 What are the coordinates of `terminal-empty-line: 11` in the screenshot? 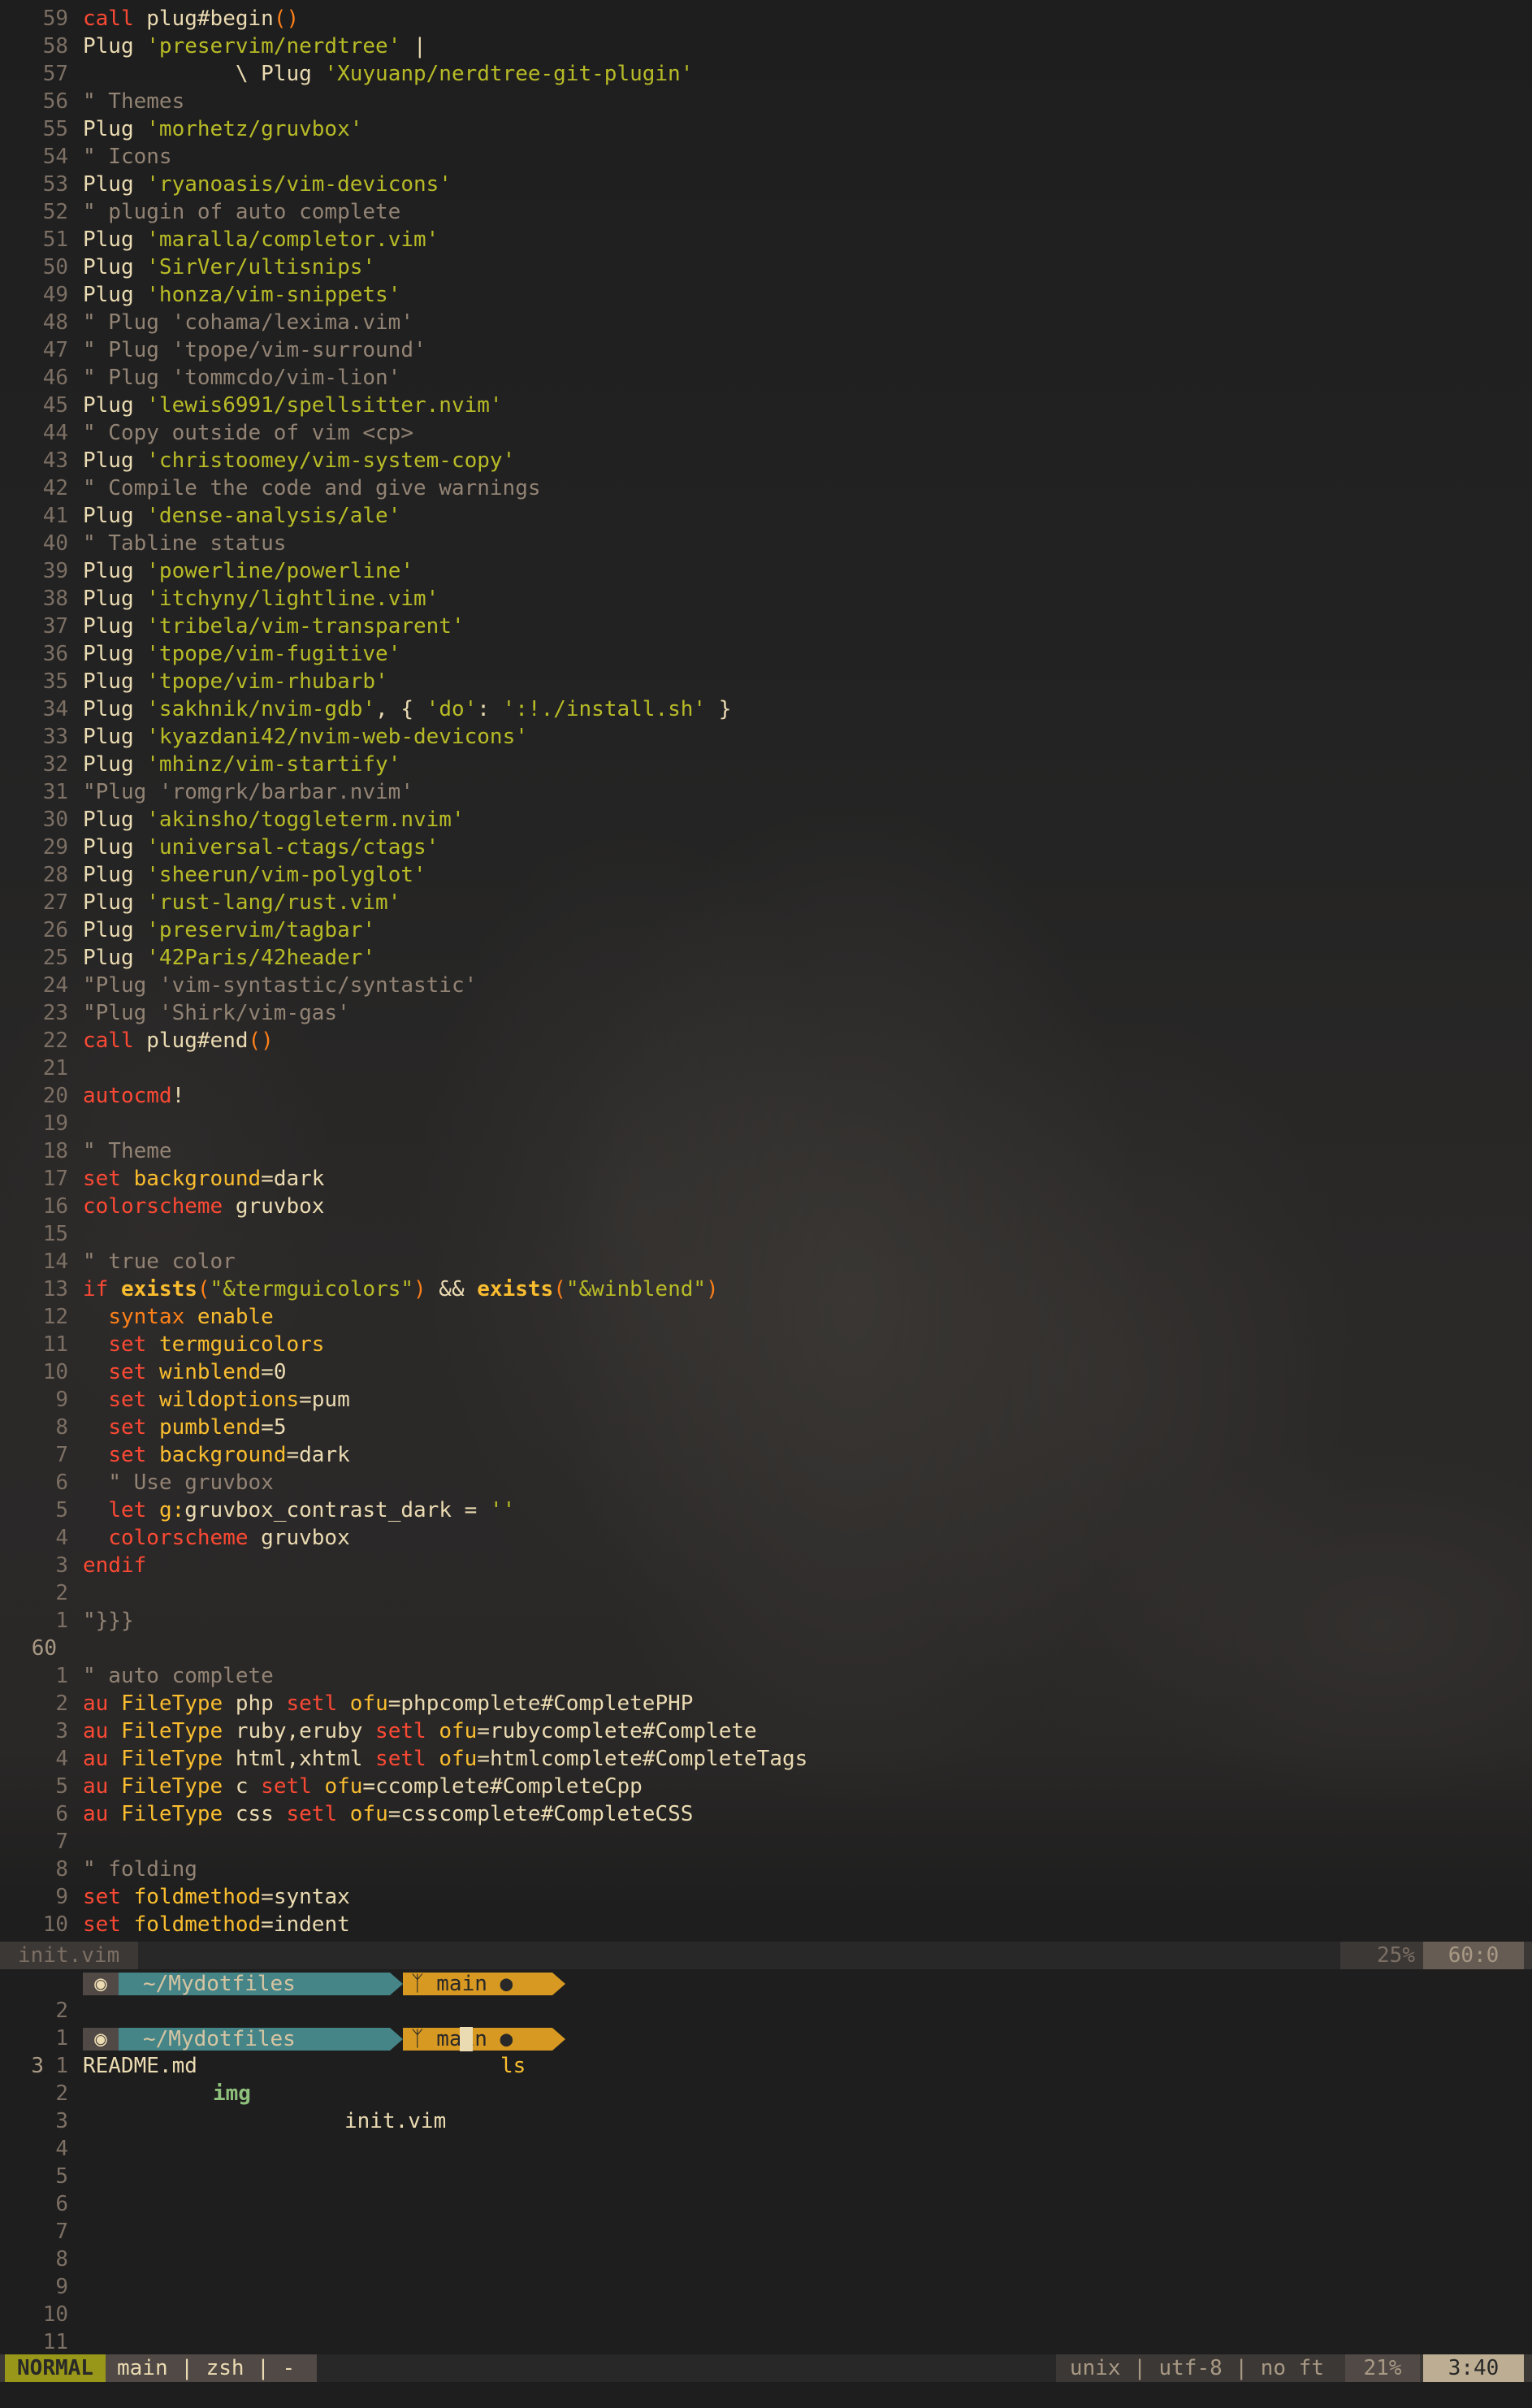 It's located at (766, 2342).